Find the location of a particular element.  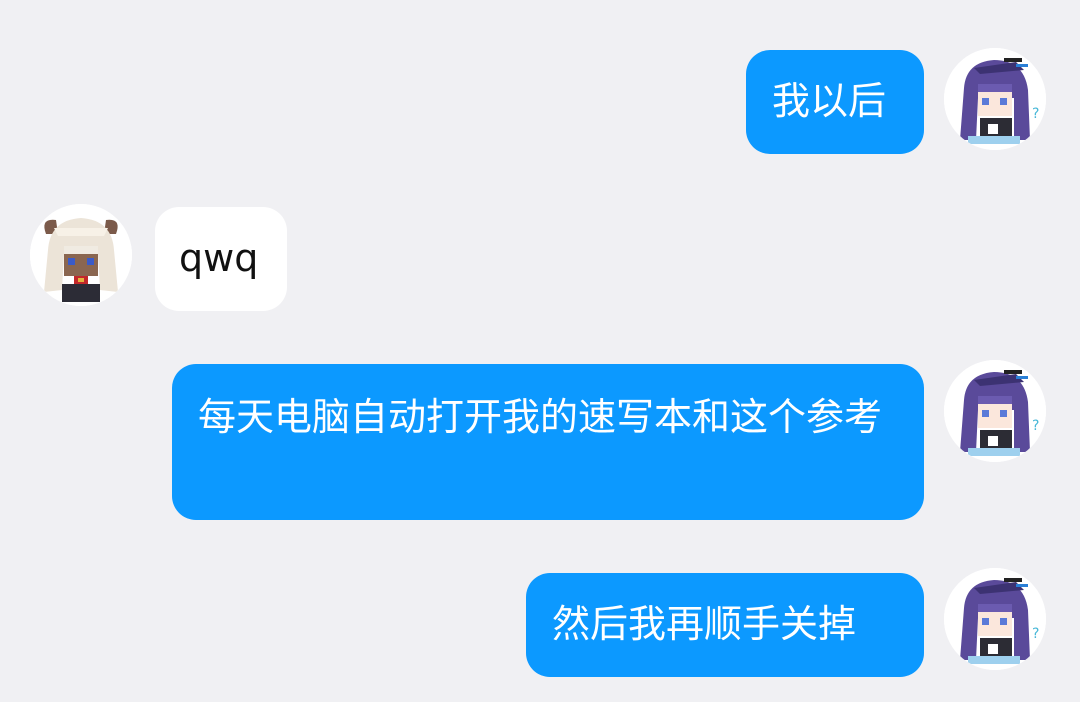

message-text: 每天电脑自动打开我的速写本和这个参考 is located at coordinates (540, 417).